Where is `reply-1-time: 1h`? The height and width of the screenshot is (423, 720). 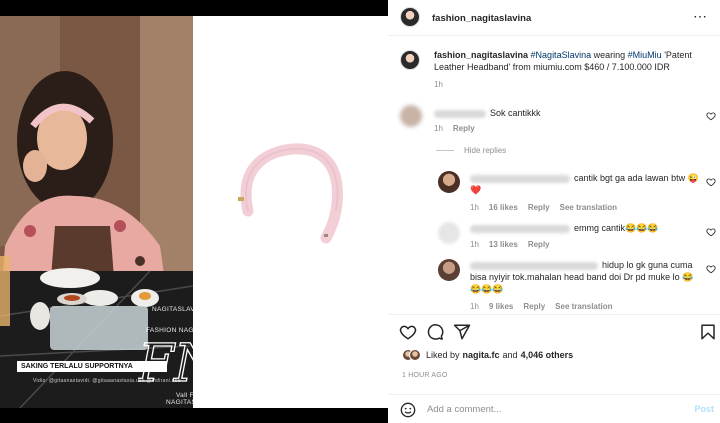 reply-1-time: 1h is located at coordinates (474, 207).